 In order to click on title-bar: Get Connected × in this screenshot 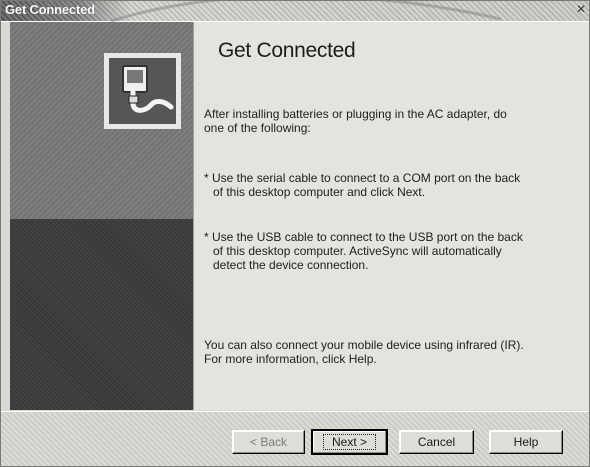, I will do `click(295, 11)`.